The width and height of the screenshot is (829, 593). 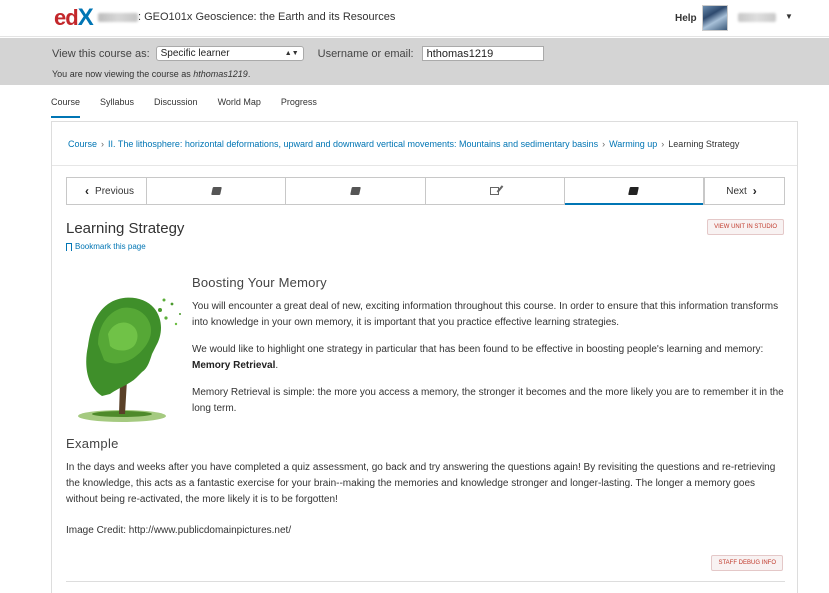 What do you see at coordinates (259, 282) in the screenshot?
I see `article-heading: Boosting Your Memory` at bounding box center [259, 282].